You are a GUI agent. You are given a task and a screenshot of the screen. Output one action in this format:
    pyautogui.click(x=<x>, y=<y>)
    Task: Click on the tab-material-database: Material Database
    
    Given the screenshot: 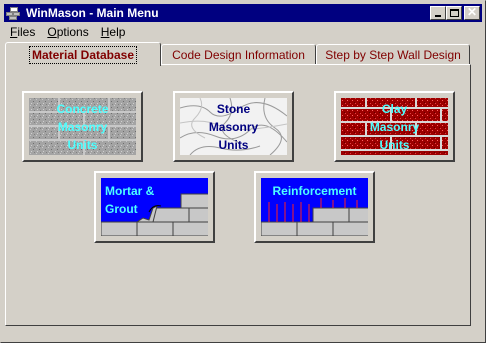 What is the action you would take?
    pyautogui.click(x=83, y=54)
    